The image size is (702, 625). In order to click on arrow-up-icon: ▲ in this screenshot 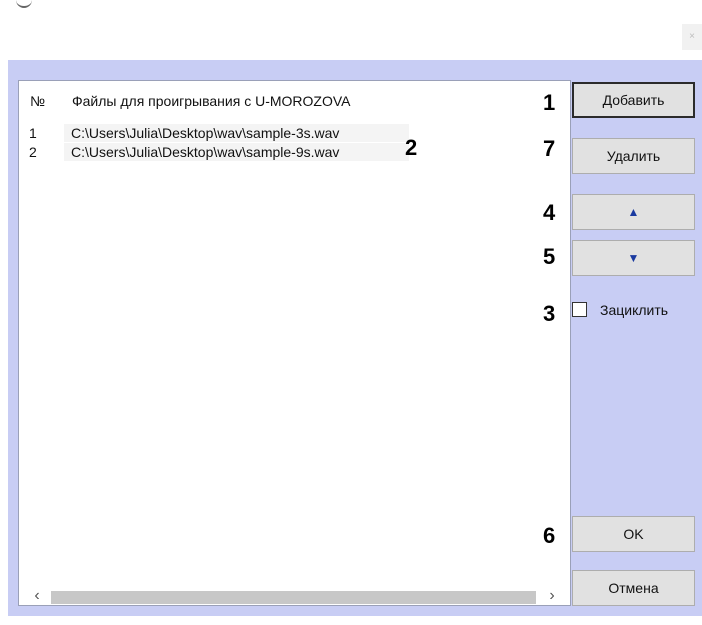, I will do `click(633, 212)`.